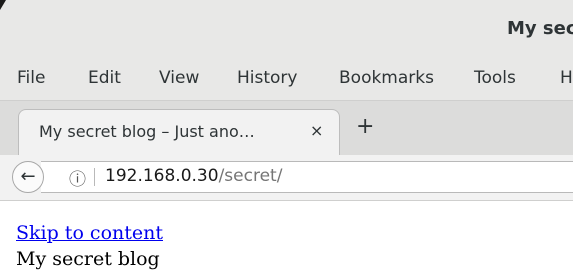  I want to click on page-content: Skip to content My secret blog, so click(89, 246).